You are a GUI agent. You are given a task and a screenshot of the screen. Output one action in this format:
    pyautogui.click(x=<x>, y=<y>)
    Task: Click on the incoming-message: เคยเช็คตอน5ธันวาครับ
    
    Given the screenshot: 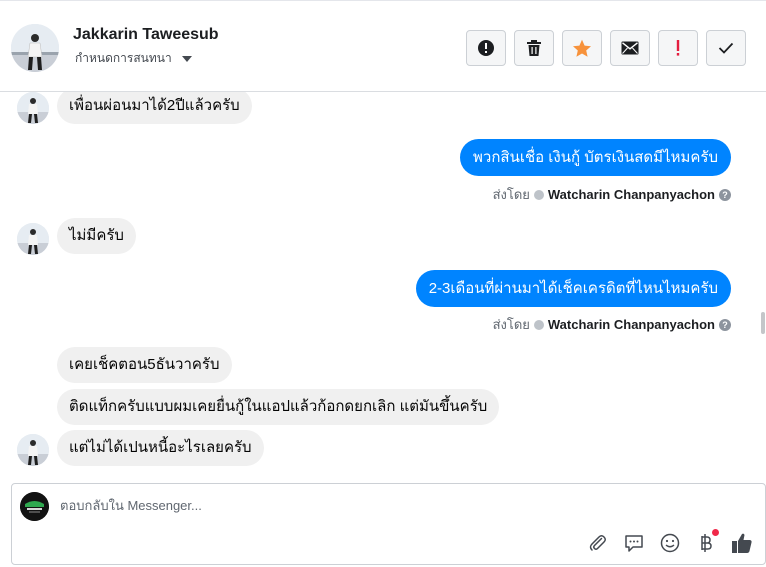 What is the action you would take?
    pyautogui.click(x=144, y=365)
    